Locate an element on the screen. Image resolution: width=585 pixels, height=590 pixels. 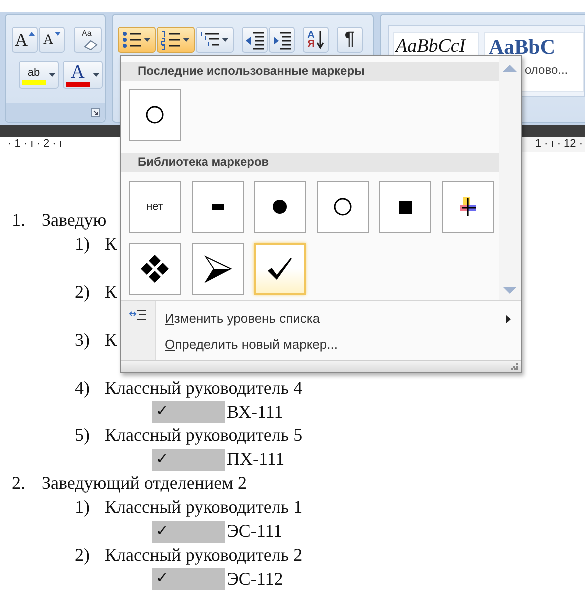
submenu-arrow-icon is located at coordinates (508, 319).